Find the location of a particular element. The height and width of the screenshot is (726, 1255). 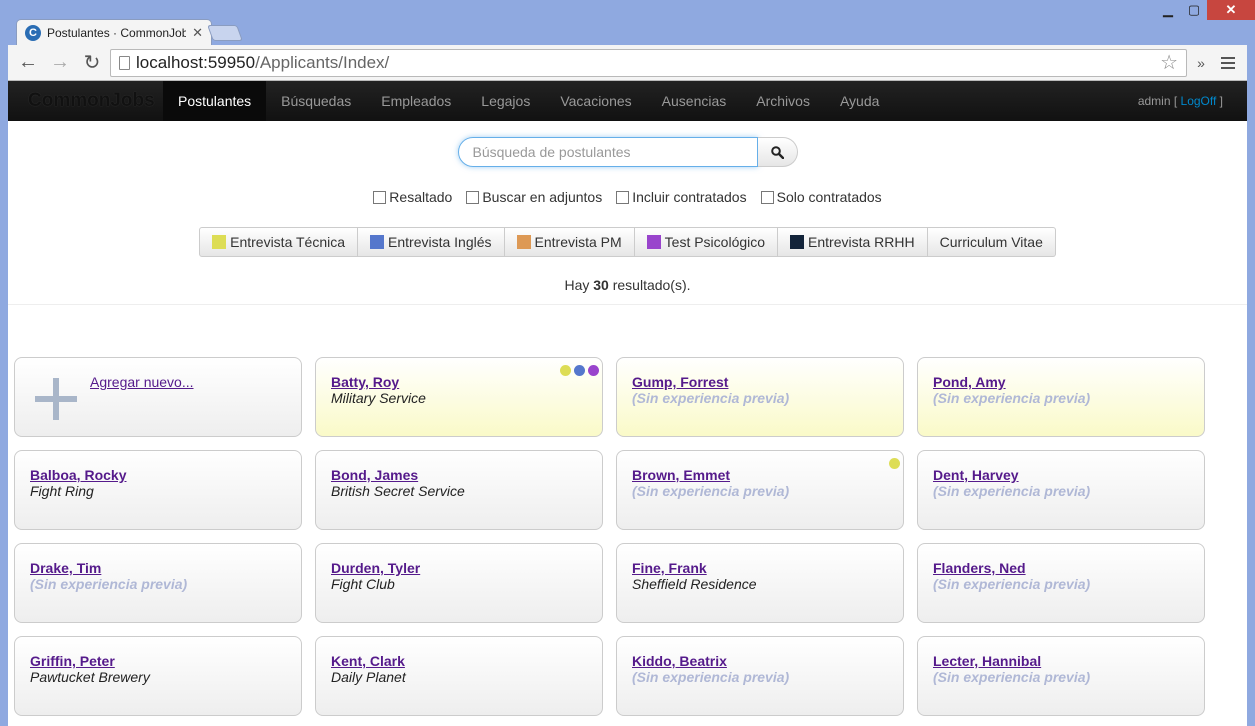

filter-label: Curriculum Vitae is located at coordinates (991, 242).